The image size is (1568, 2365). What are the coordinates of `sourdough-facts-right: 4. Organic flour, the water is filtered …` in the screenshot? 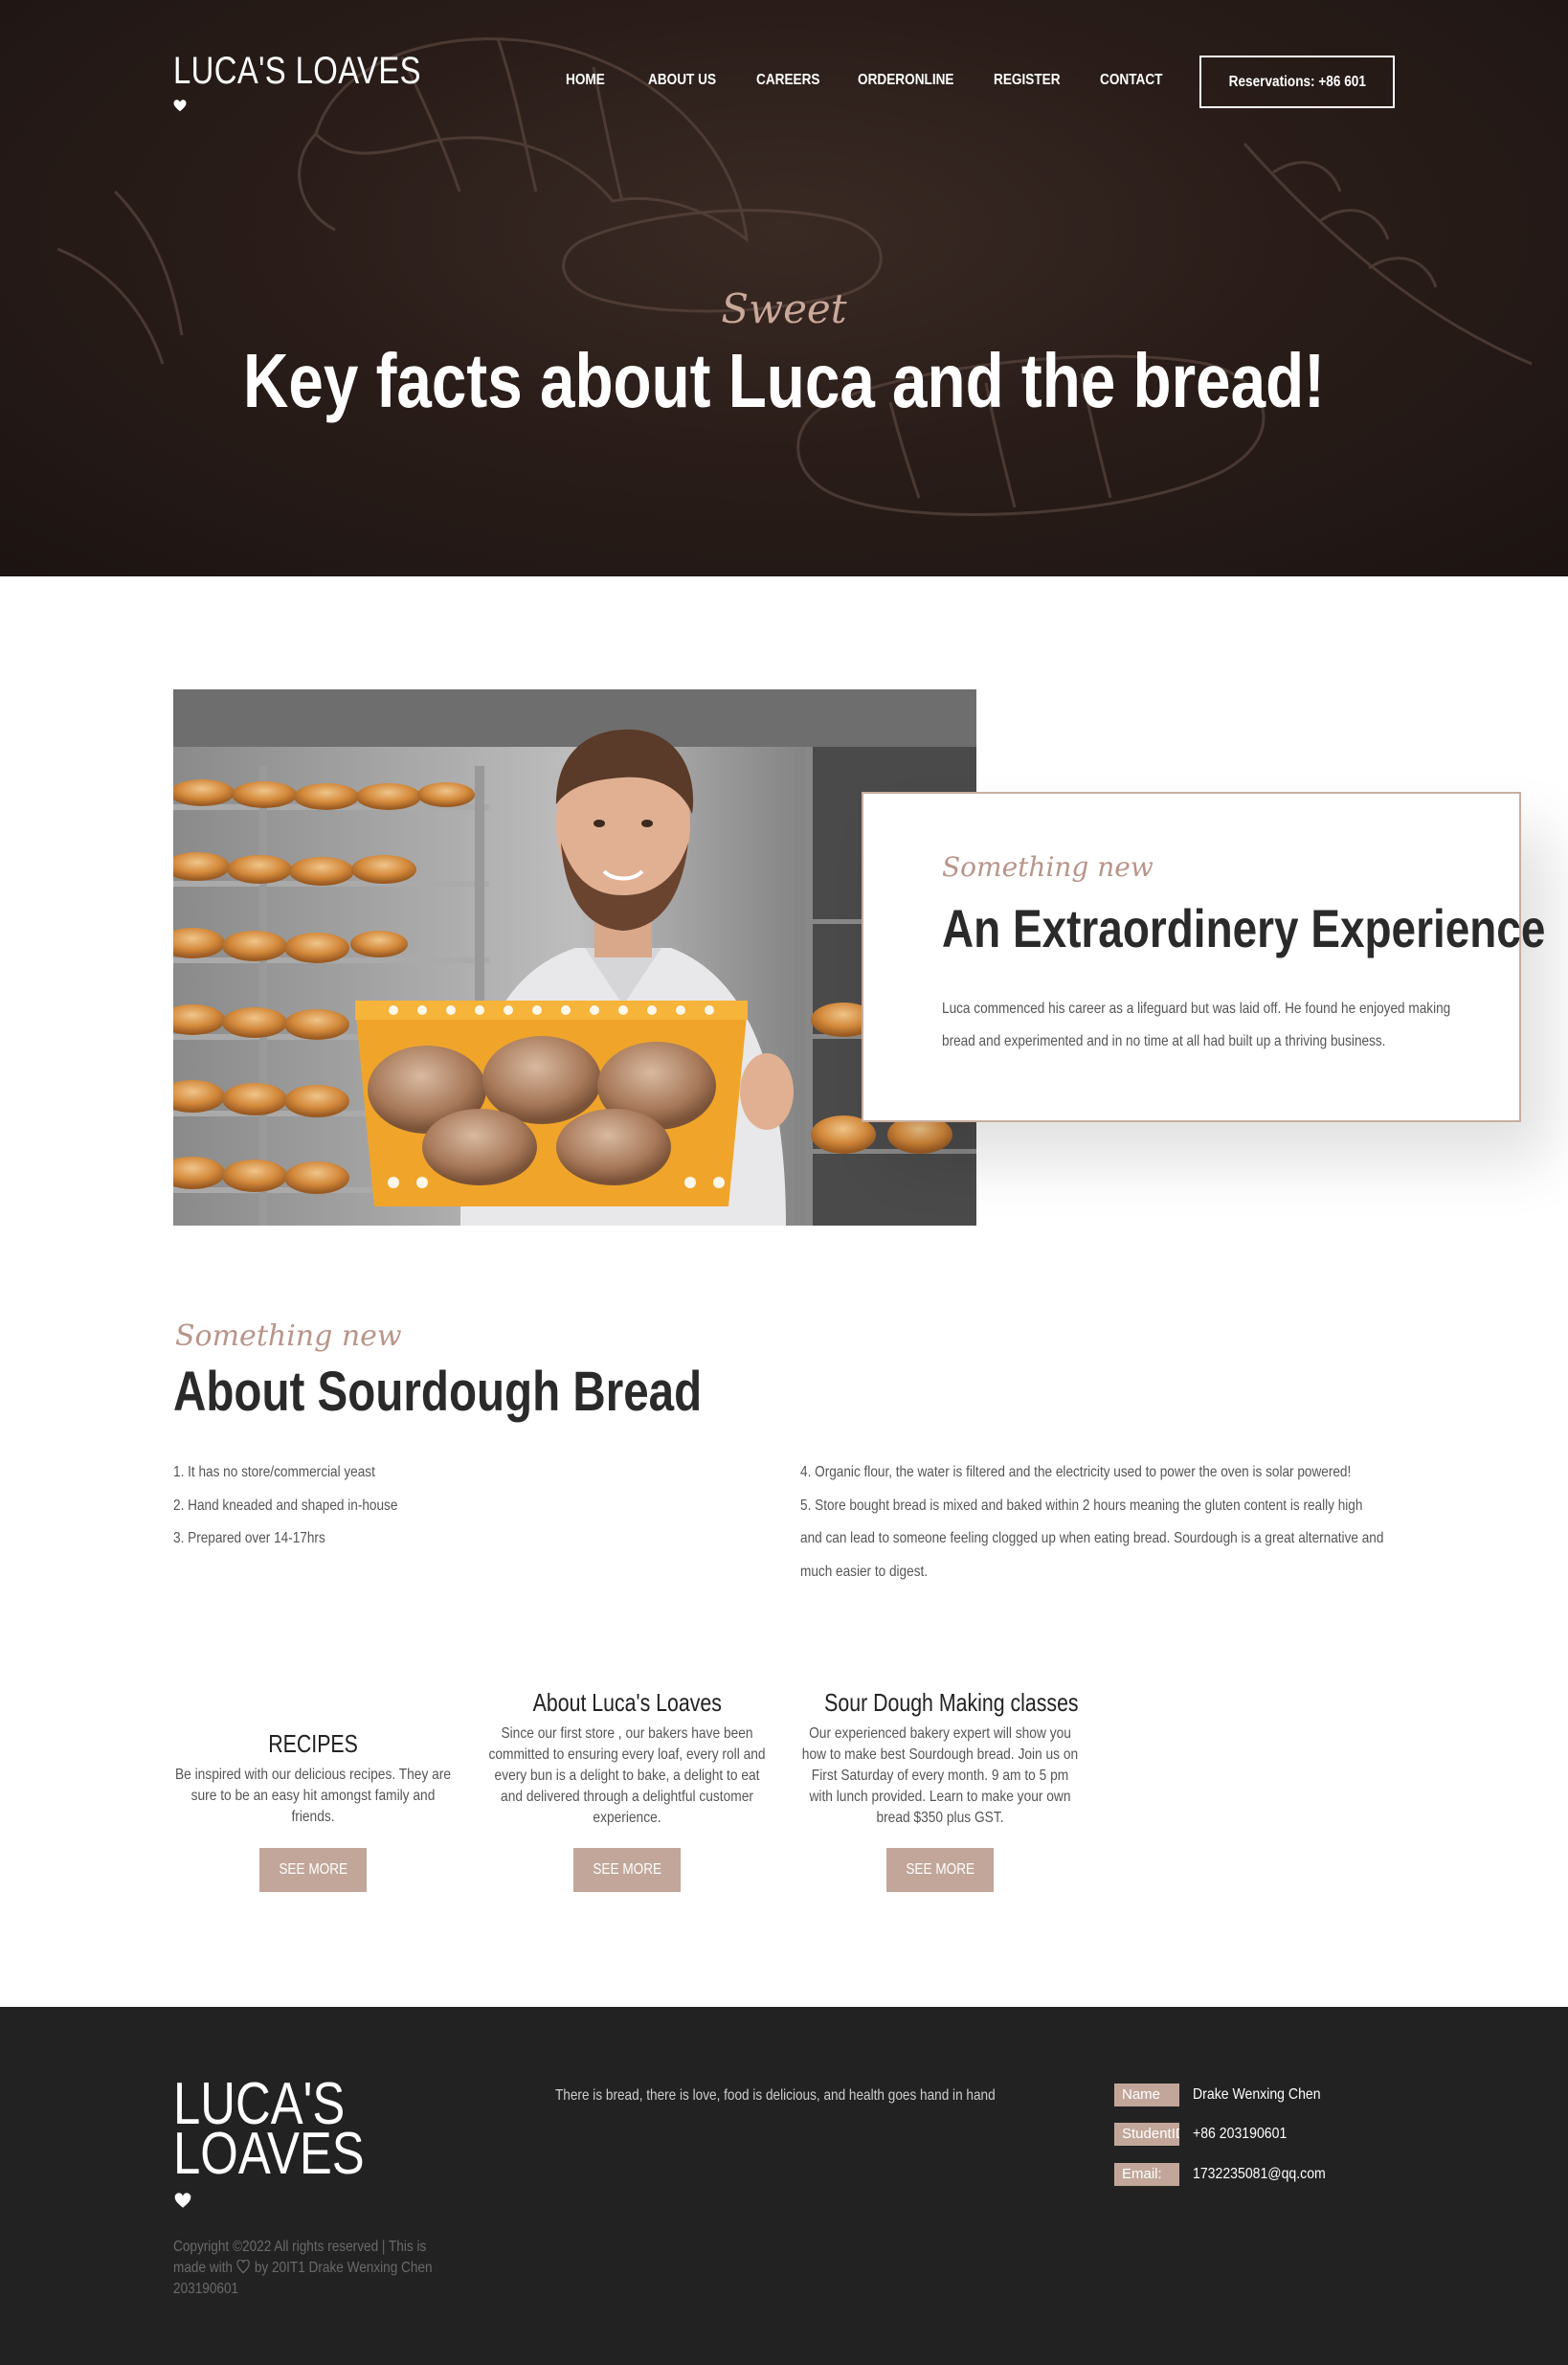 It's located at (1093, 1522).